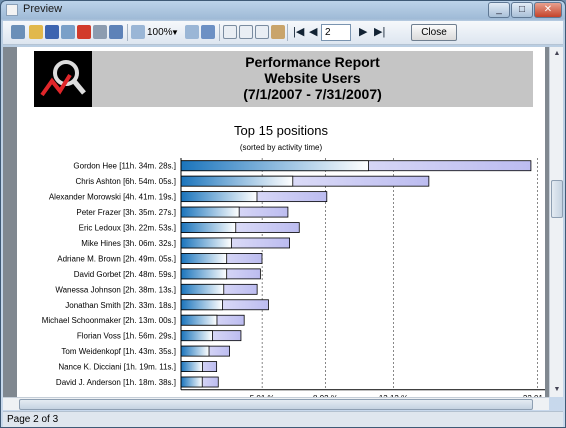 The image size is (566, 428). What do you see at coordinates (18, 32) in the screenshot?
I see `print-icon` at bounding box center [18, 32].